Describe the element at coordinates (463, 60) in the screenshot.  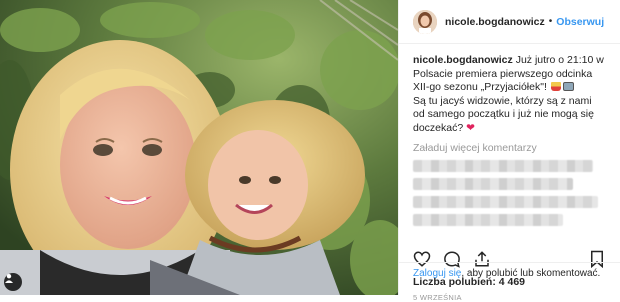
I see `caption-username: nicole.bogdanowicz` at that location.